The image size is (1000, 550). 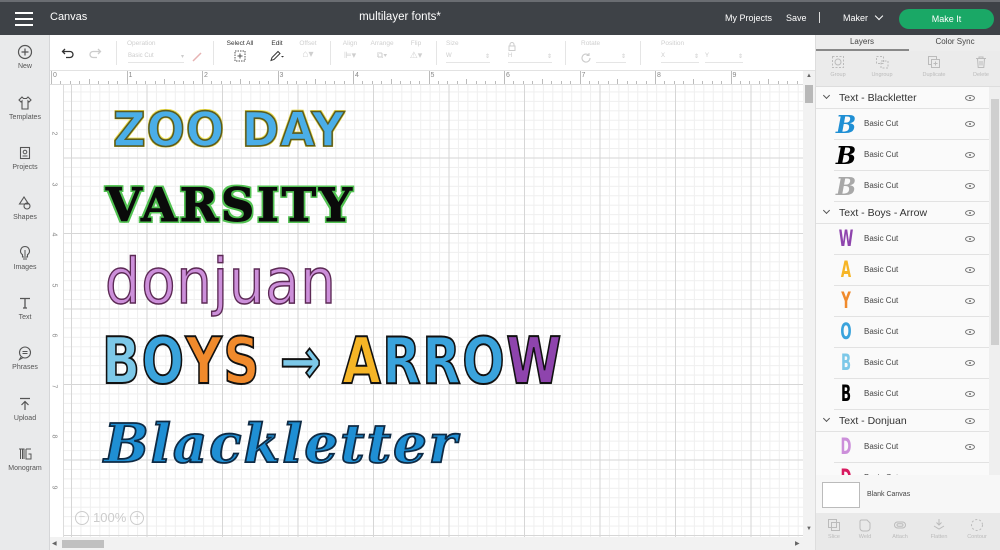 What do you see at coordinates (25, 258) in the screenshot?
I see `sidebar-item-images: Images` at bounding box center [25, 258].